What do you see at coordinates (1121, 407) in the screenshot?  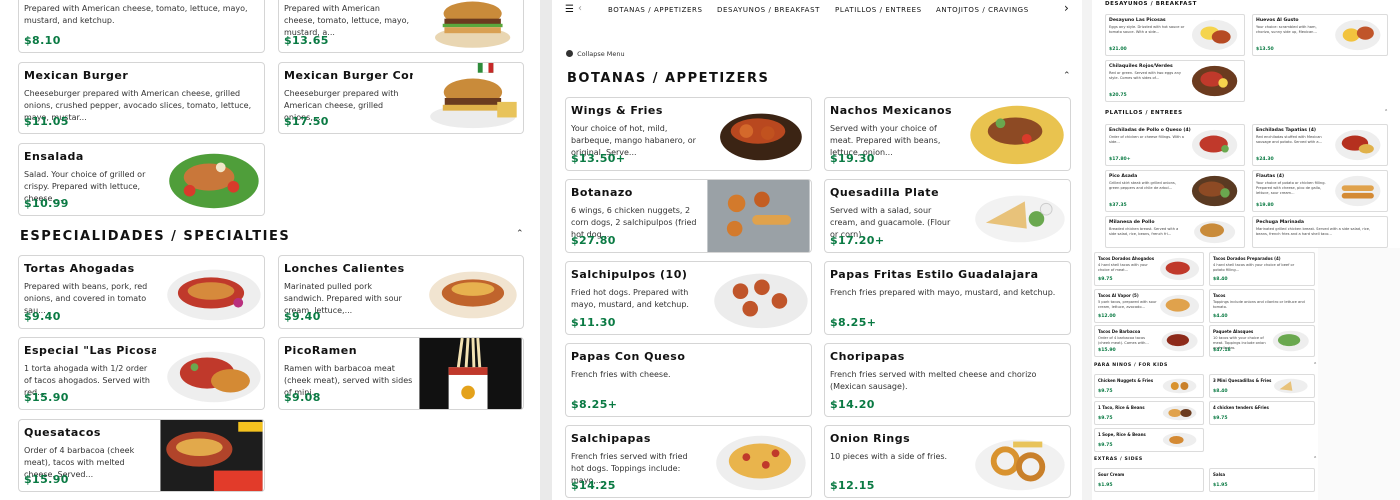 I see `item-name: 1 Taco, Rice & Beans` at bounding box center [1121, 407].